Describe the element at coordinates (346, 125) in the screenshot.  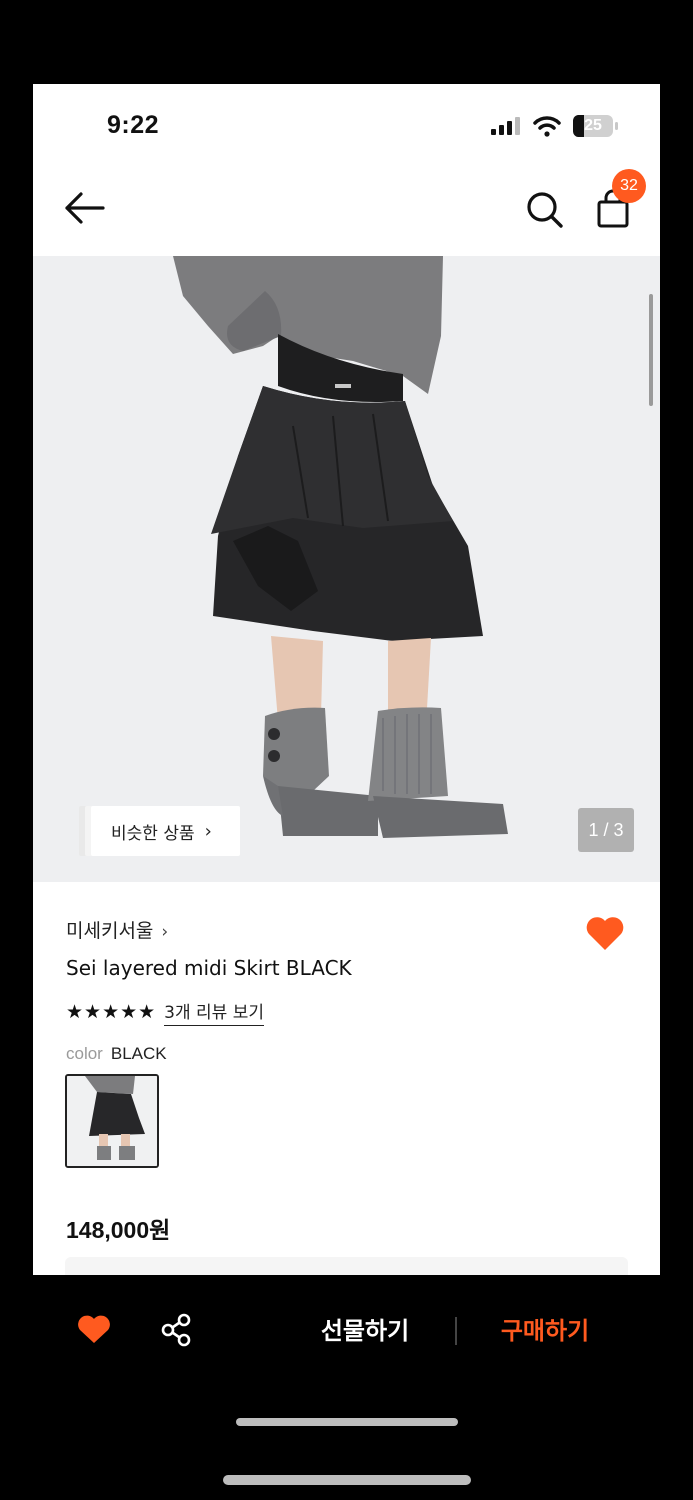
I see `status-bar: 9:22 25` at that location.